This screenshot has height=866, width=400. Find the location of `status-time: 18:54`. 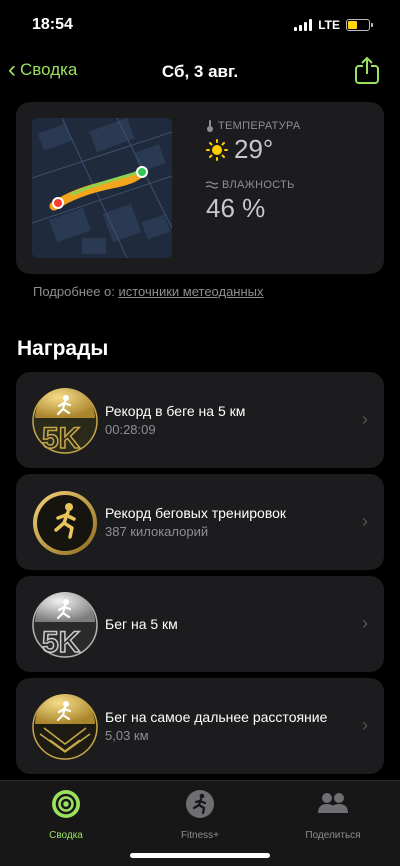

status-time: 18:54 is located at coordinates (52, 24).